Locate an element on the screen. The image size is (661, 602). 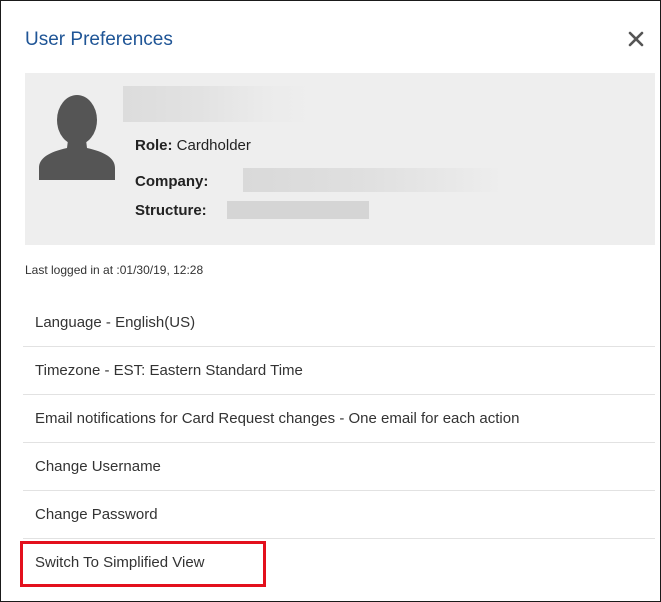
menu-item-change-password: Change Password is located at coordinates (339, 515).